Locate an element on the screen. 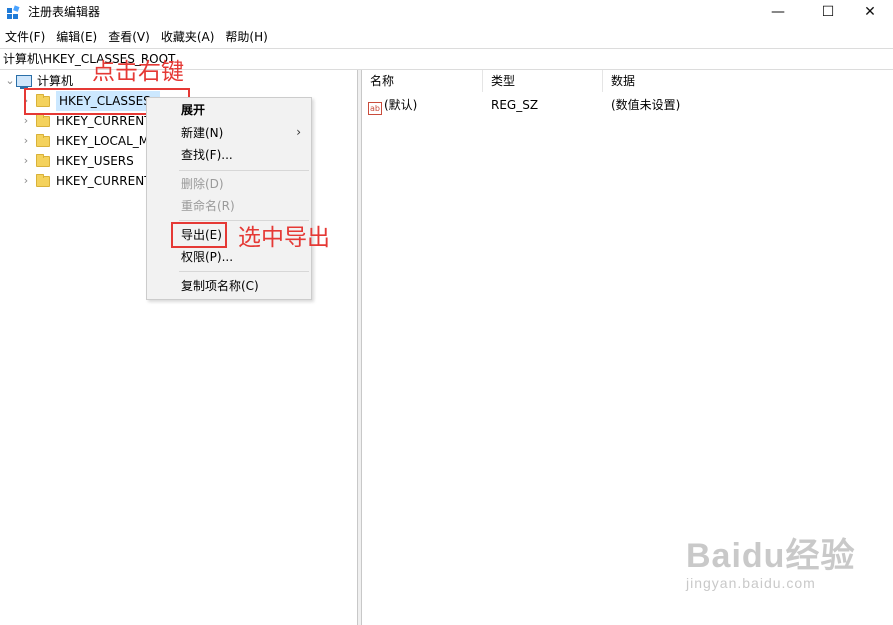 The width and height of the screenshot is (893, 625). submenu-arrow-icon: › is located at coordinates (298, 132).